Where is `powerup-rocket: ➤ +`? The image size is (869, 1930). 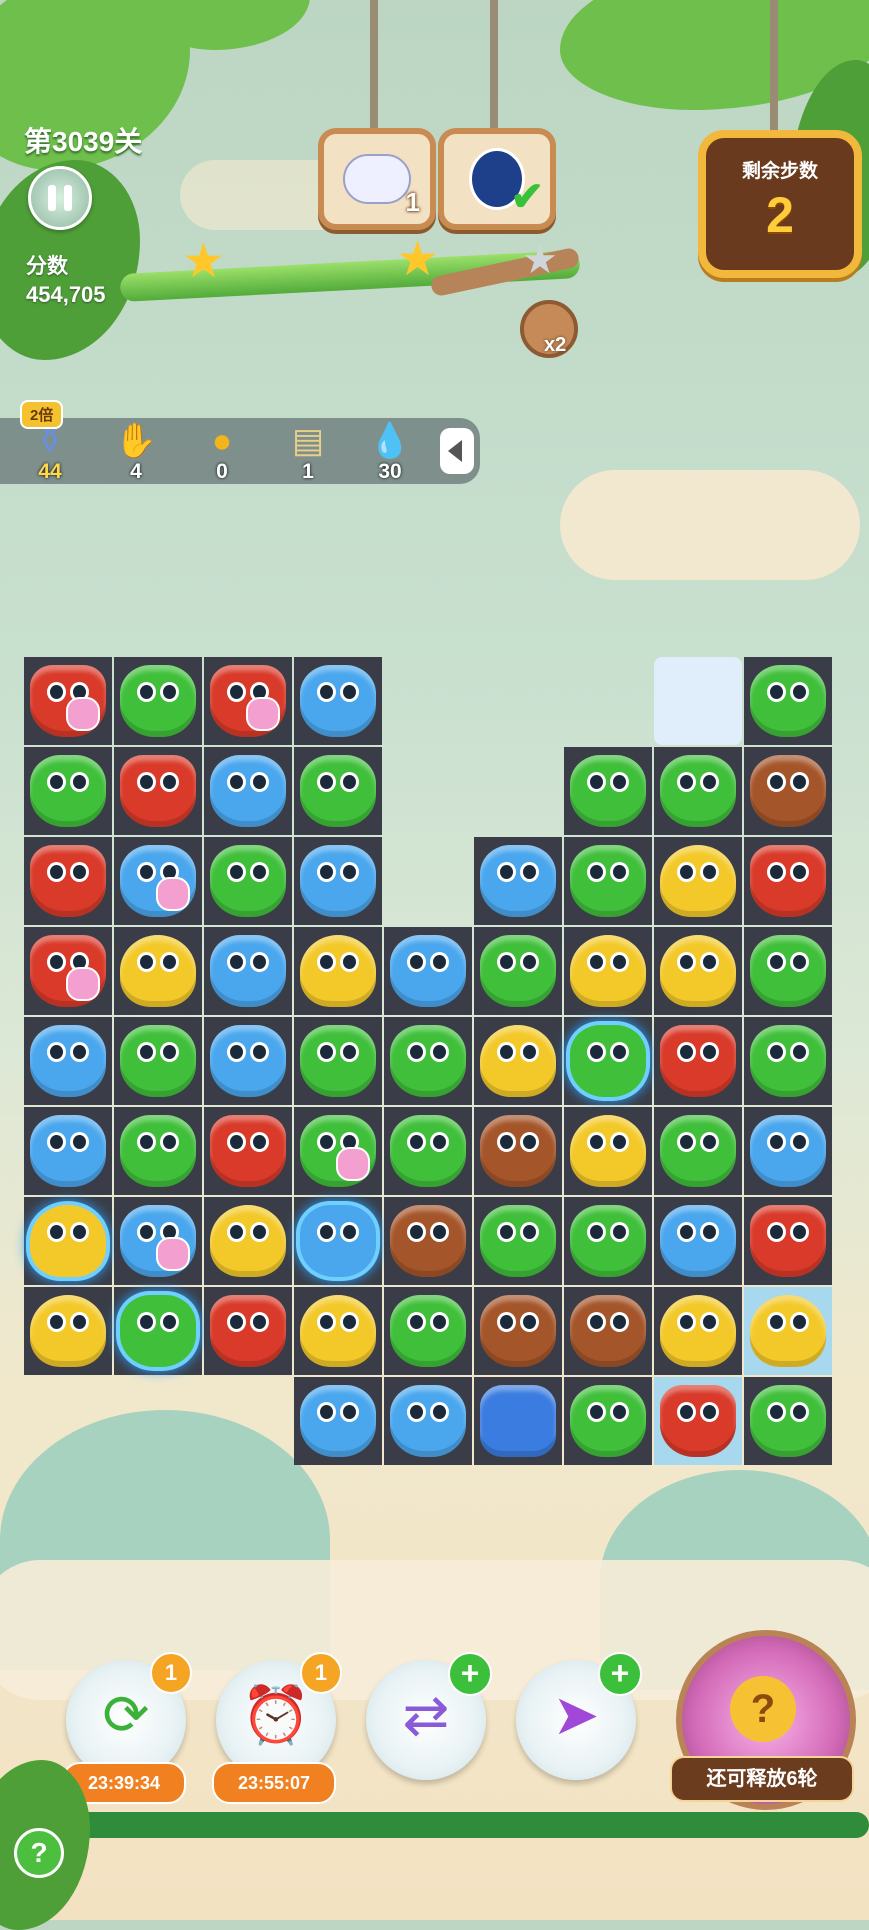 powerup-rocket: ➤ + is located at coordinates (579, 1716).